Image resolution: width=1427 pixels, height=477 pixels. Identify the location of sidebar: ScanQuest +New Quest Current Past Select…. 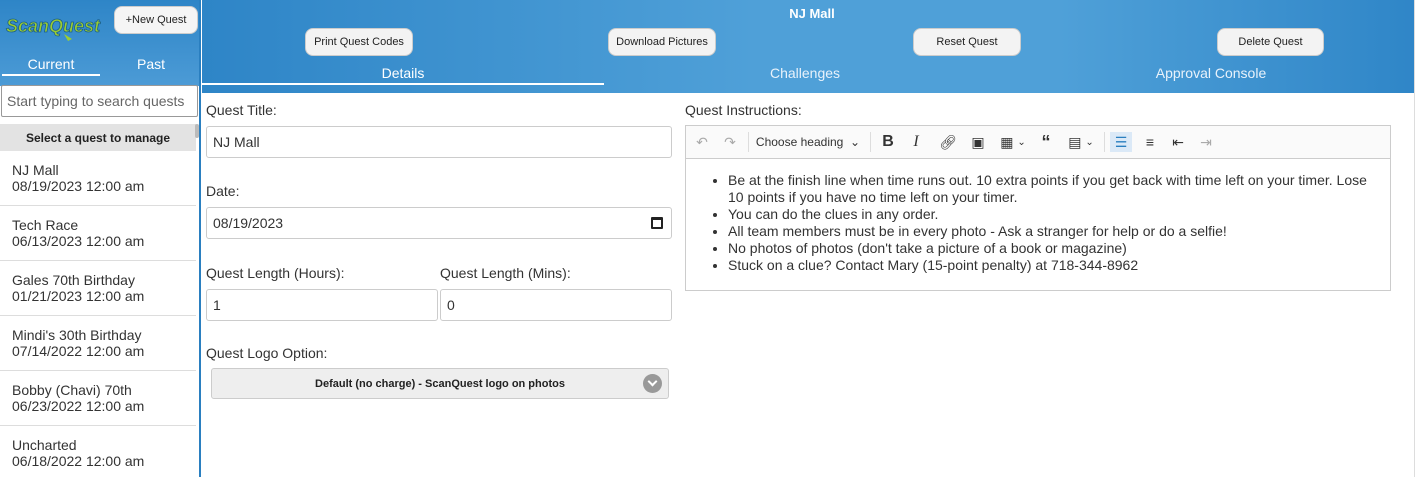
(100, 238).